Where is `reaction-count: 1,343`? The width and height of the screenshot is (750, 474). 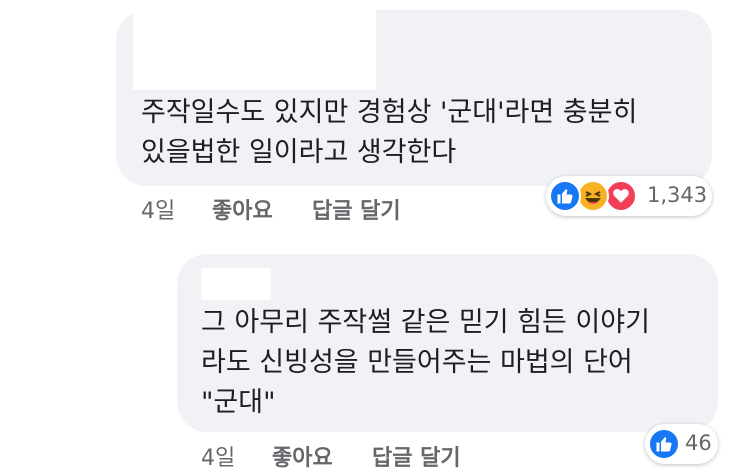
reaction-count: 1,343 is located at coordinates (677, 195).